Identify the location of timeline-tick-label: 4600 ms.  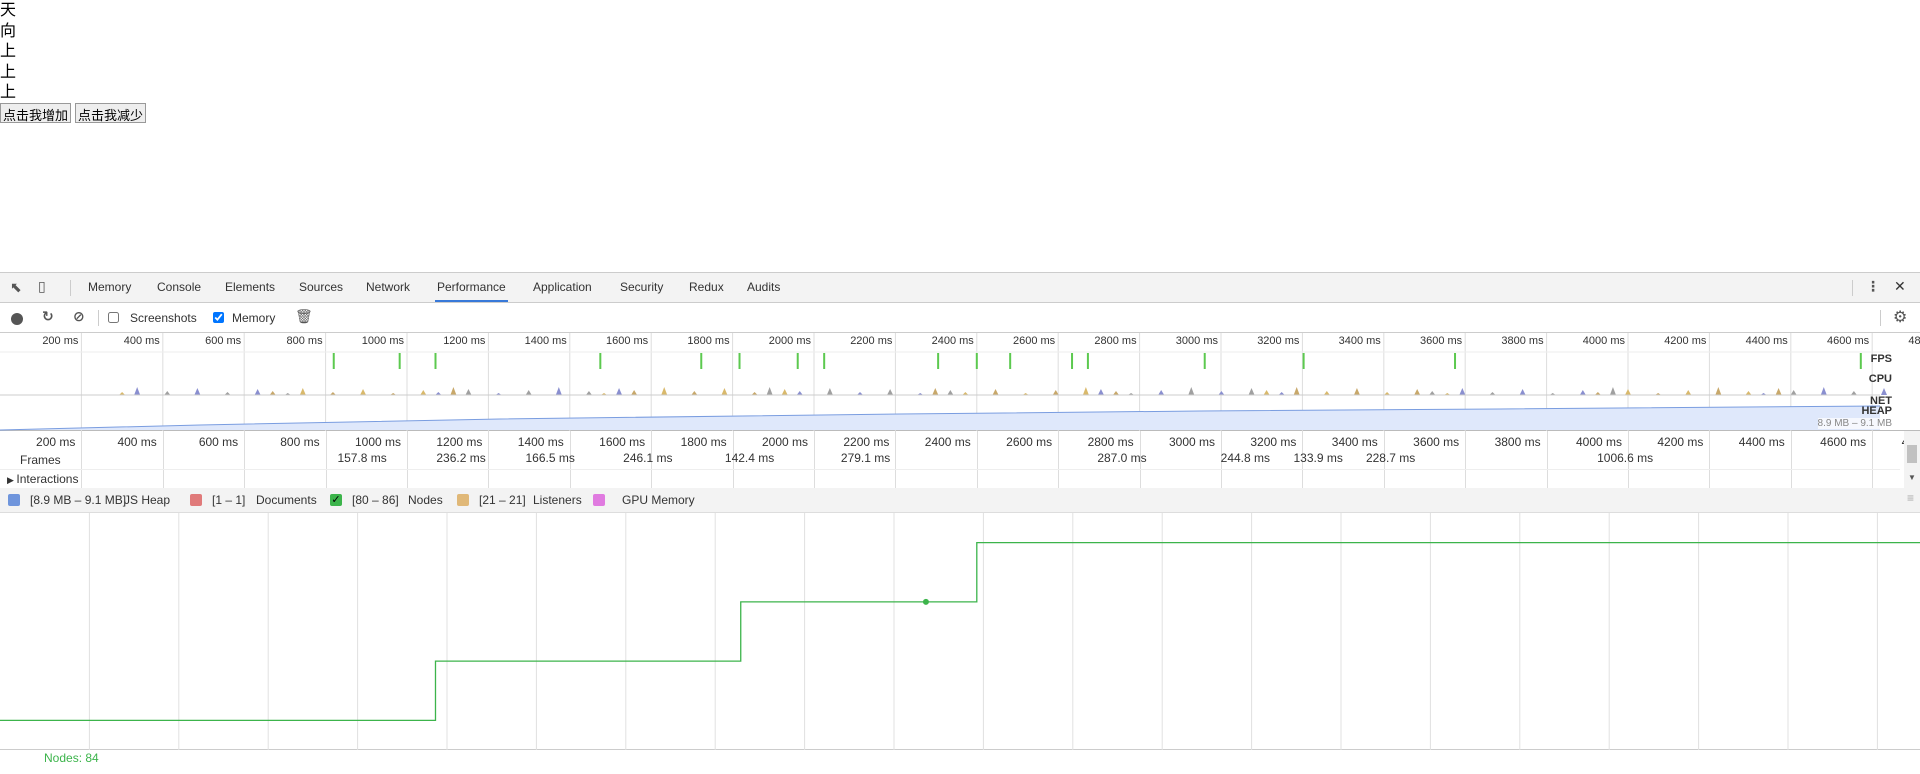
(1843, 442).